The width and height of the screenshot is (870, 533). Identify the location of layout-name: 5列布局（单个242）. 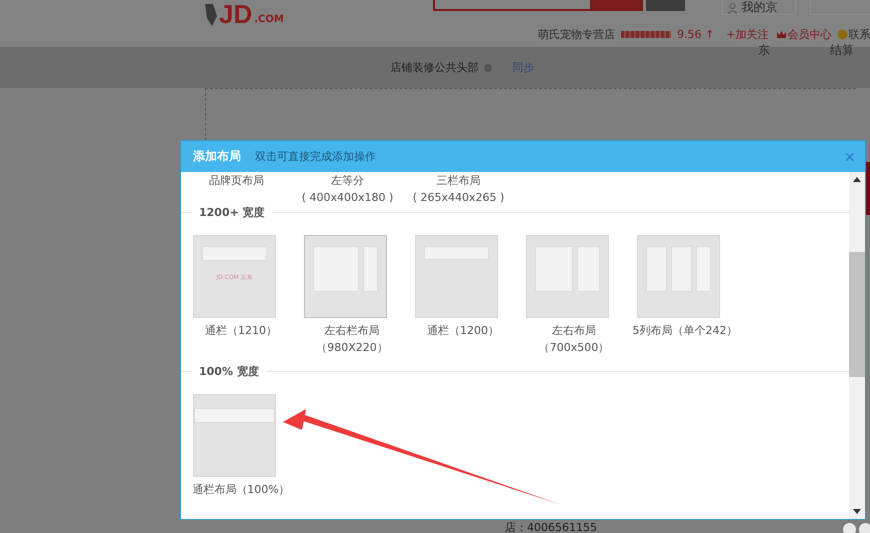
(685, 331).